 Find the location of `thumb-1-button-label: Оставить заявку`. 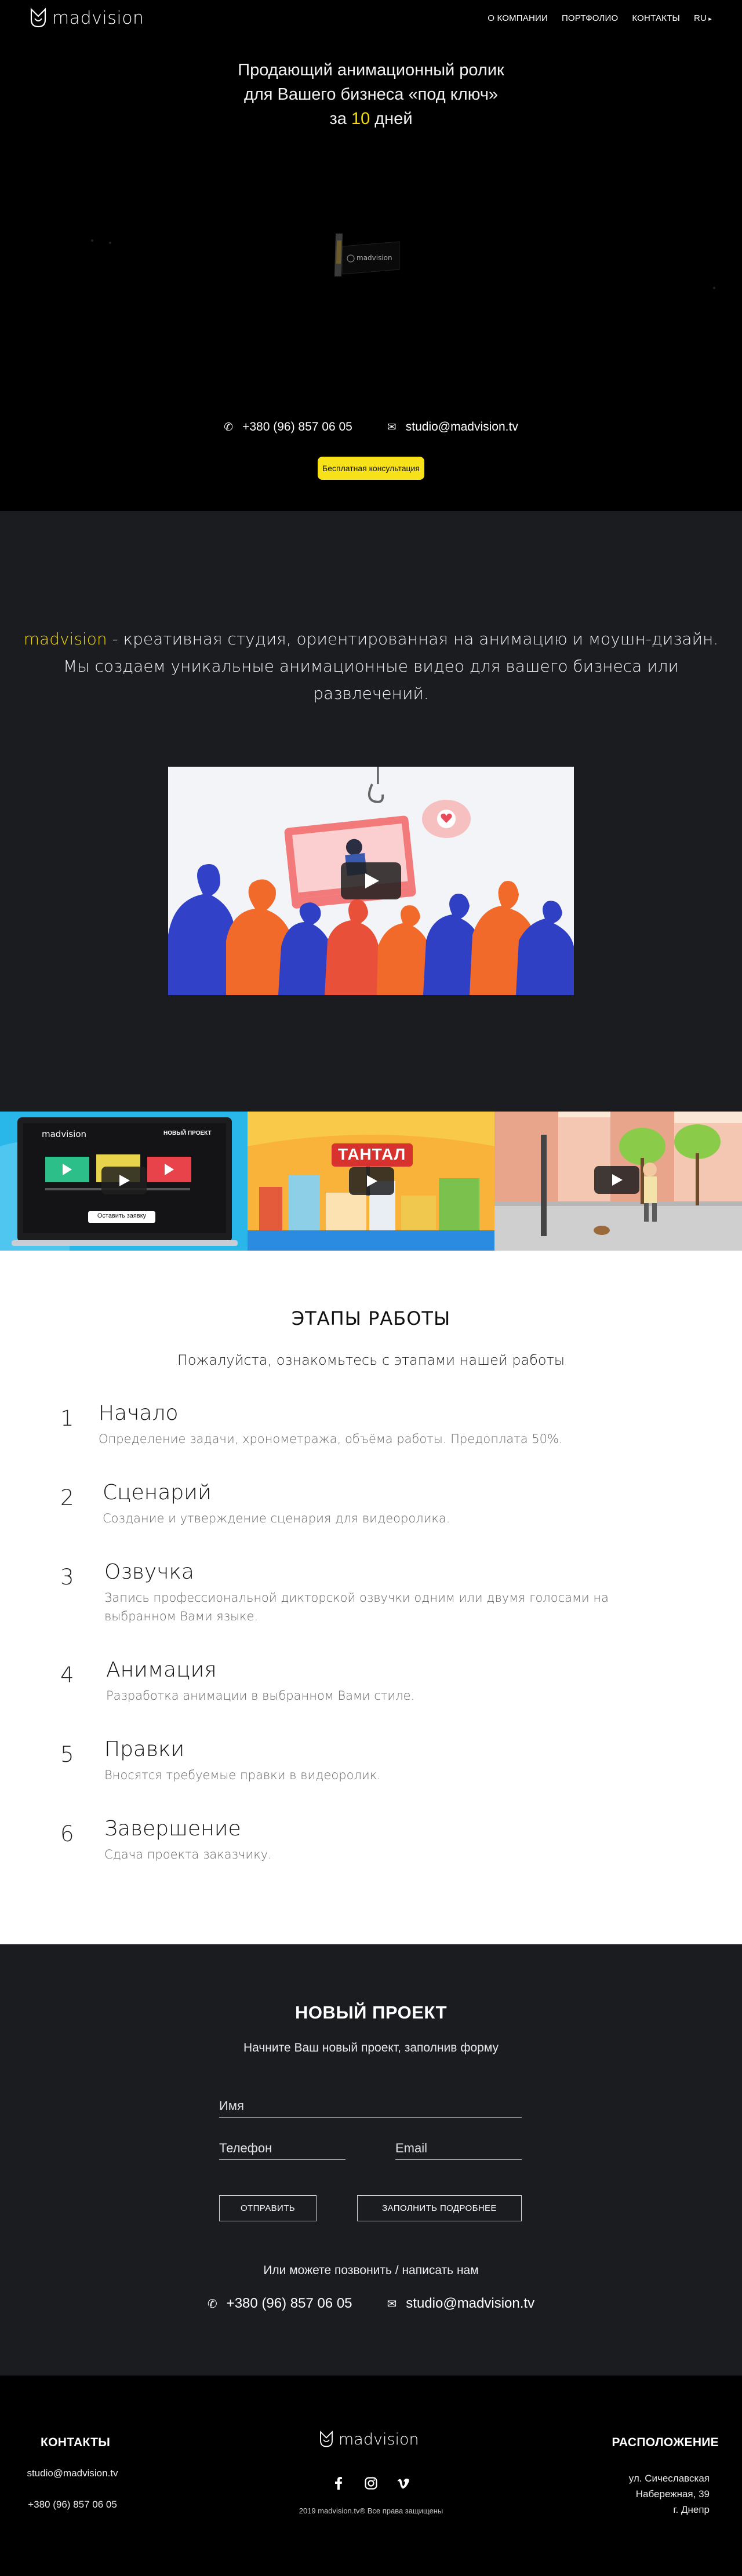

thumb-1-button-label: Оставить заявку is located at coordinates (122, 1215).